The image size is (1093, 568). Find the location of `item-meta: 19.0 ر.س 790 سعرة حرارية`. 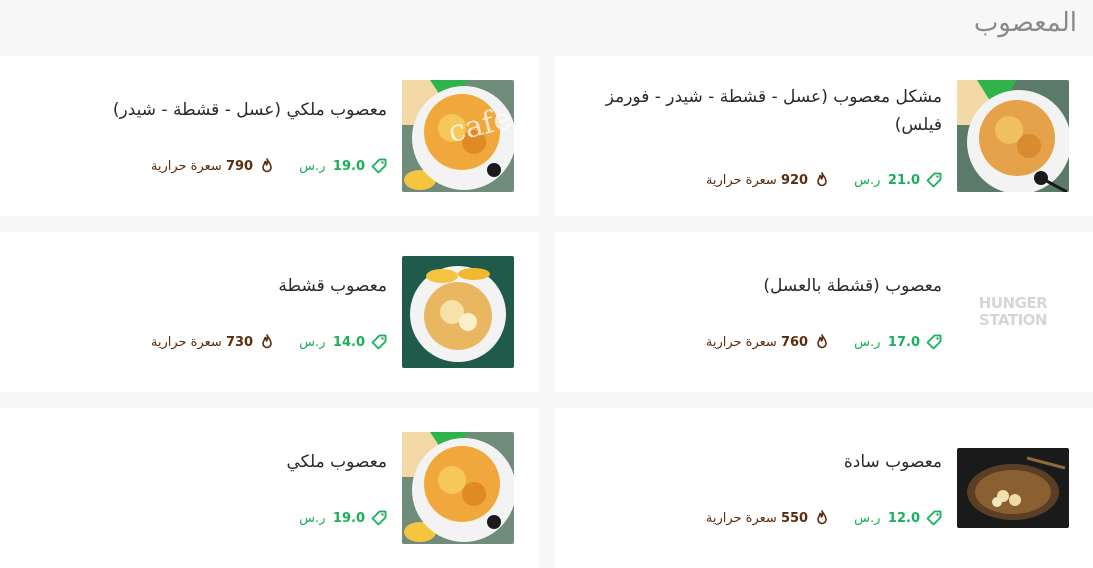

item-meta: 19.0 ر.س 790 سعرة حرارية is located at coordinates (269, 166).